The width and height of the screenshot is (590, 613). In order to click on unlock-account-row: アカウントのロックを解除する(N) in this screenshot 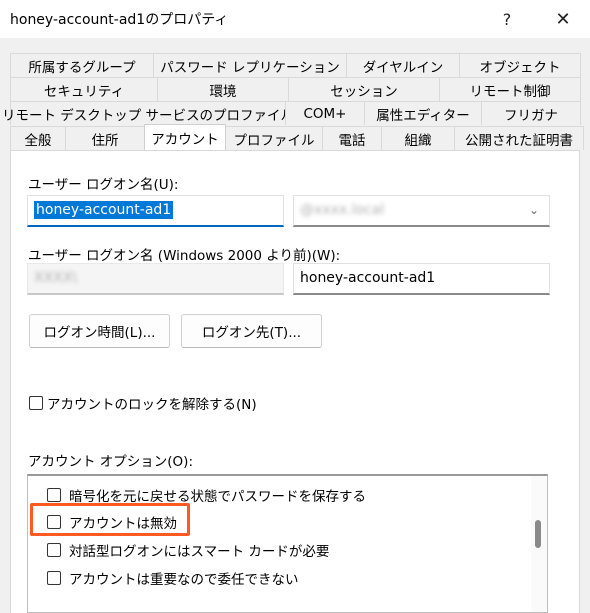, I will do `click(143, 403)`.